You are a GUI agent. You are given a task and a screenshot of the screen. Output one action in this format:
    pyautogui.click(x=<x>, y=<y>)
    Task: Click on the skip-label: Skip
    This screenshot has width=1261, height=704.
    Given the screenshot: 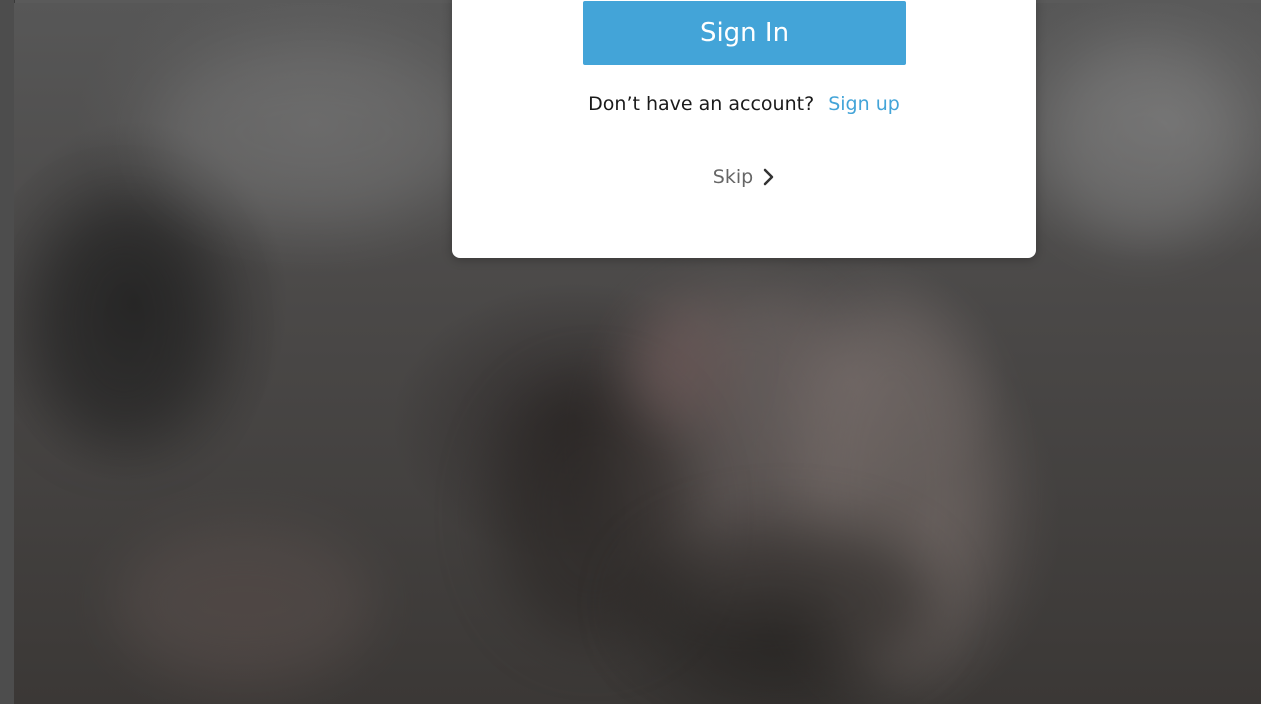 What is the action you would take?
    pyautogui.click(x=733, y=177)
    